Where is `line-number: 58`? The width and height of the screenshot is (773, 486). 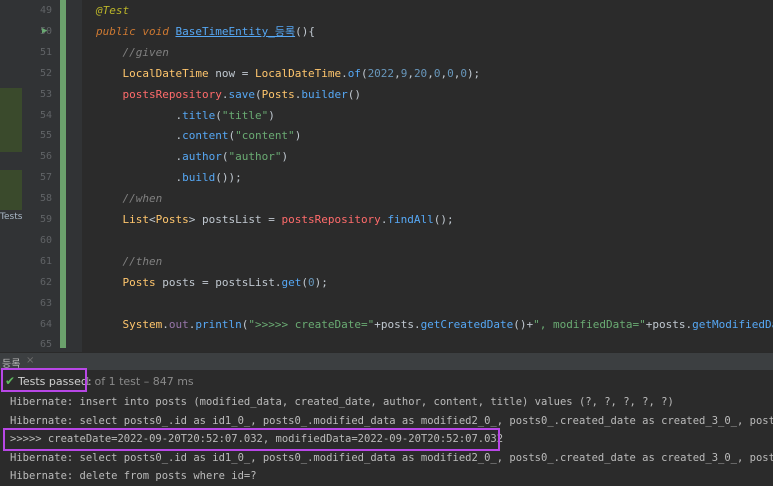
line-number: 58 is located at coordinates (45, 199).